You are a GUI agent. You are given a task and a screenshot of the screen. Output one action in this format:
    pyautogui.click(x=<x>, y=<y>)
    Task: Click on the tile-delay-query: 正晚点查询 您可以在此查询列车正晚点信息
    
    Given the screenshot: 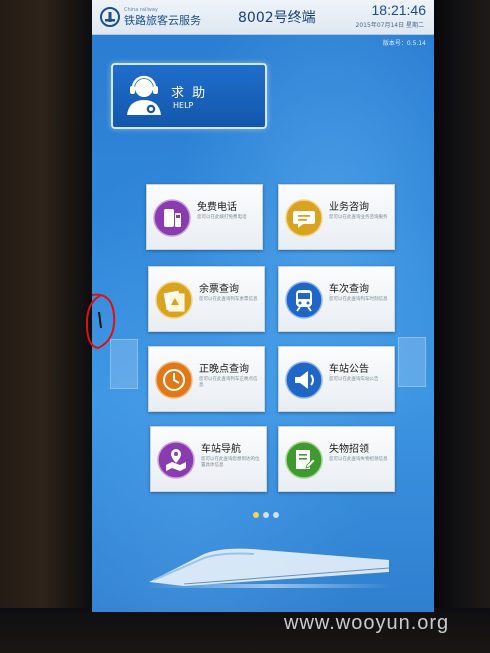 What is the action you would take?
    pyautogui.click(x=206, y=379)
    